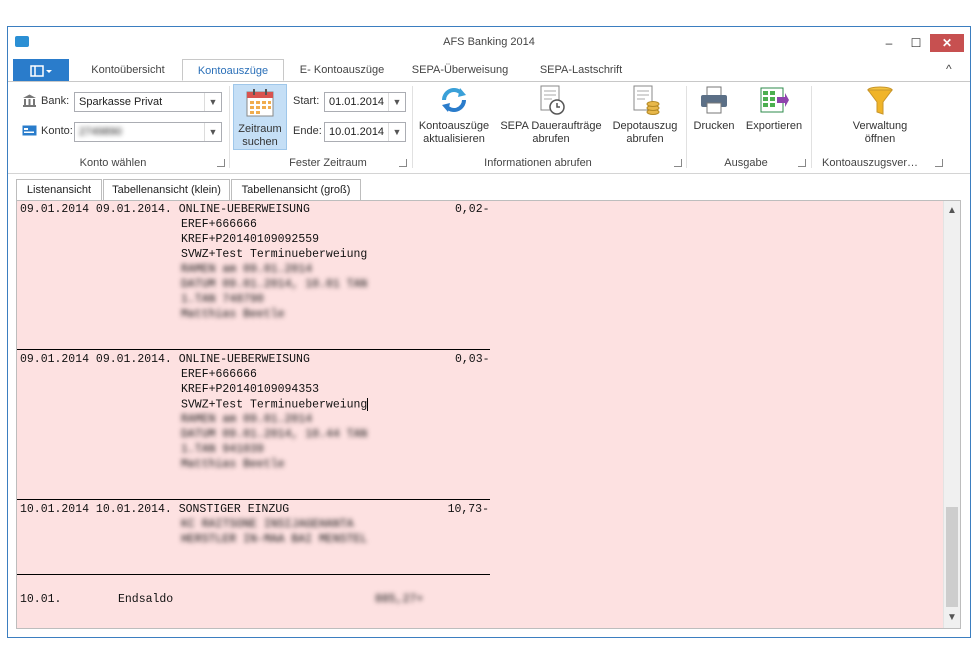  I want to click on start-date-field: 01.01.2014 ▼, so click(365, 102).